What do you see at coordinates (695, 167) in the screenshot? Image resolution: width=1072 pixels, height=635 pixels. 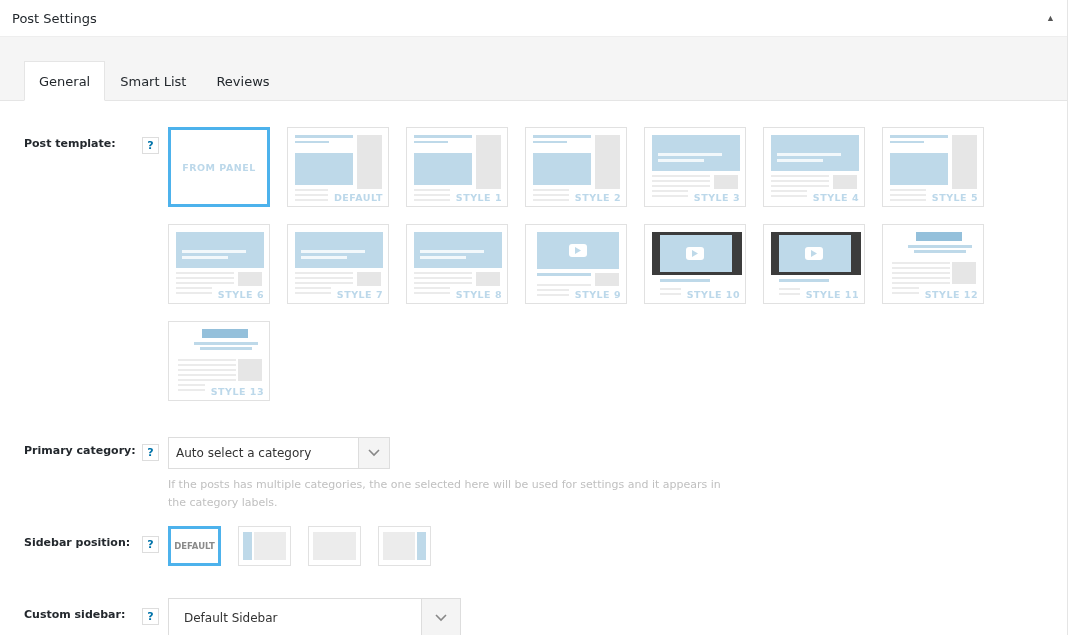 I see `template-option: STYLE 3` at bounding box center [695, 167].